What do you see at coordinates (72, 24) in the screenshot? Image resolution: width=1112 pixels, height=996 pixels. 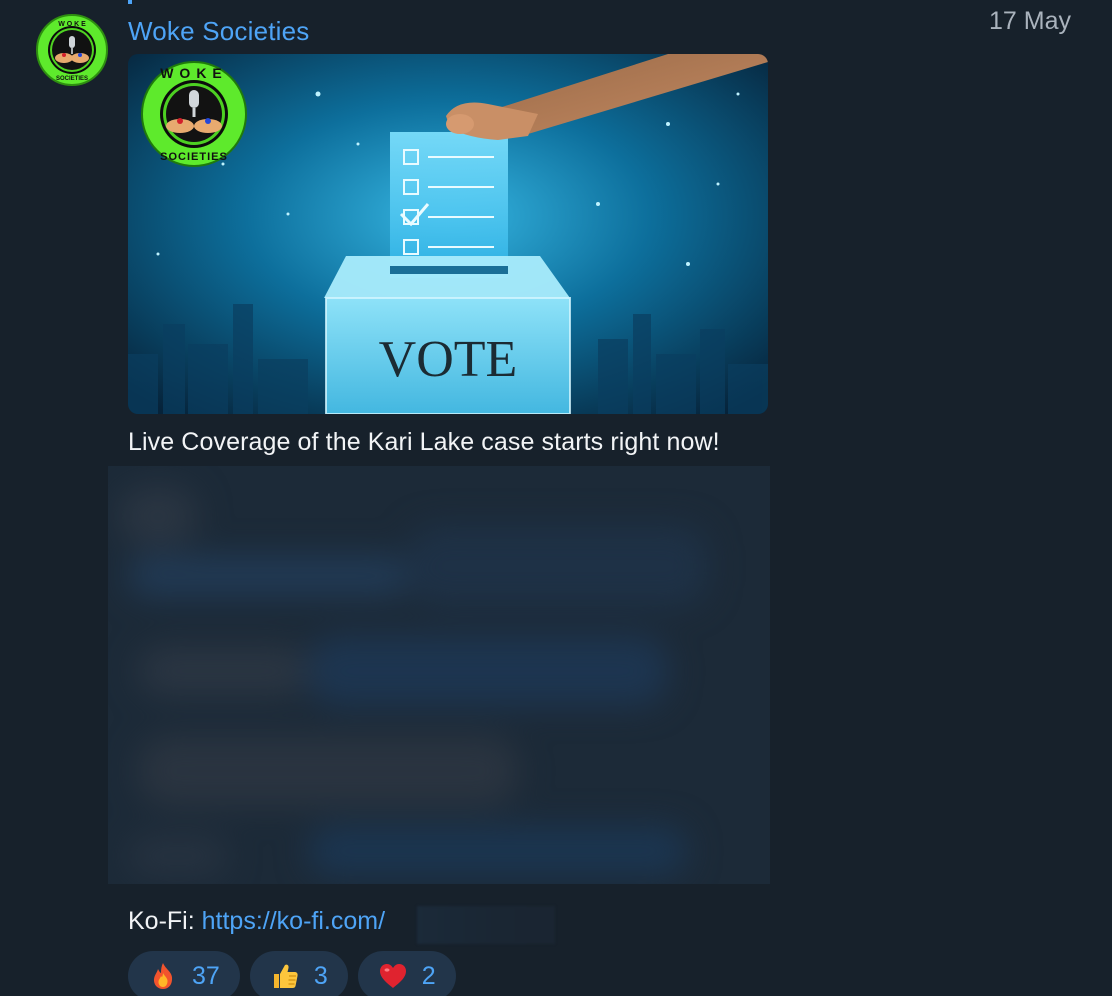 I see `svg-text: W O K E` at bounding box center [72, 24].